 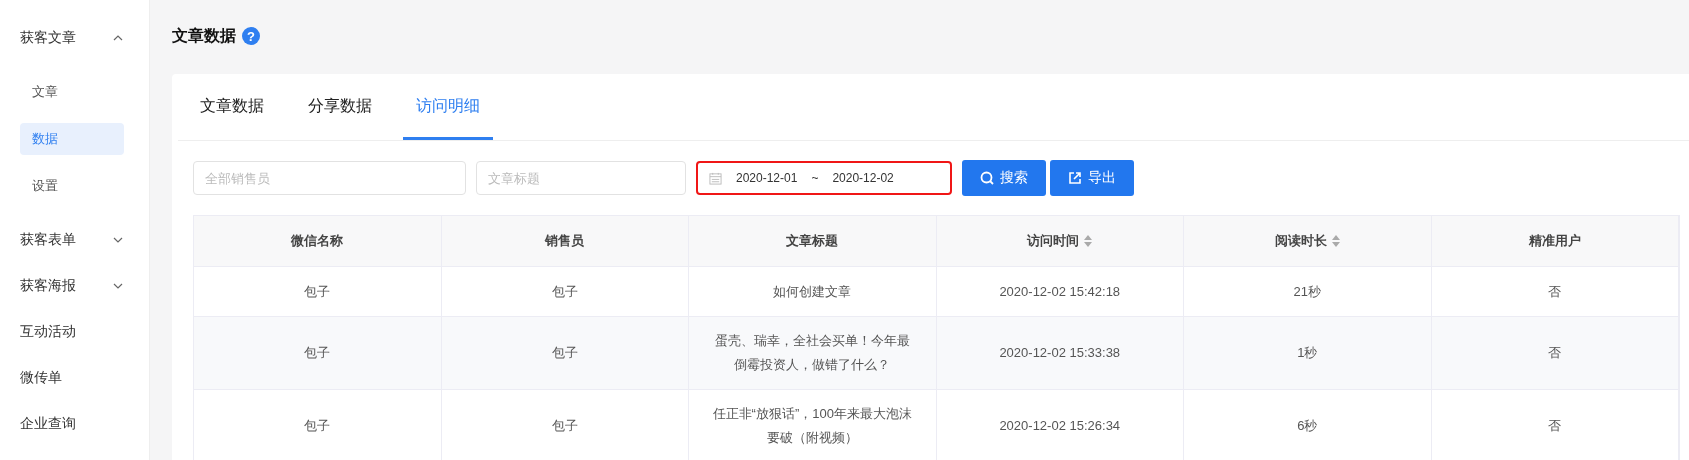 I want to click on salesperson-field: 全部销售员, so click(x=329, y=178).